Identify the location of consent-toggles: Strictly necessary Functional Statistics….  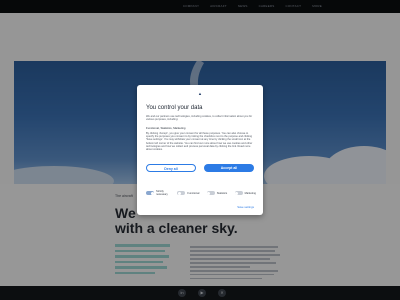
(201, 193).